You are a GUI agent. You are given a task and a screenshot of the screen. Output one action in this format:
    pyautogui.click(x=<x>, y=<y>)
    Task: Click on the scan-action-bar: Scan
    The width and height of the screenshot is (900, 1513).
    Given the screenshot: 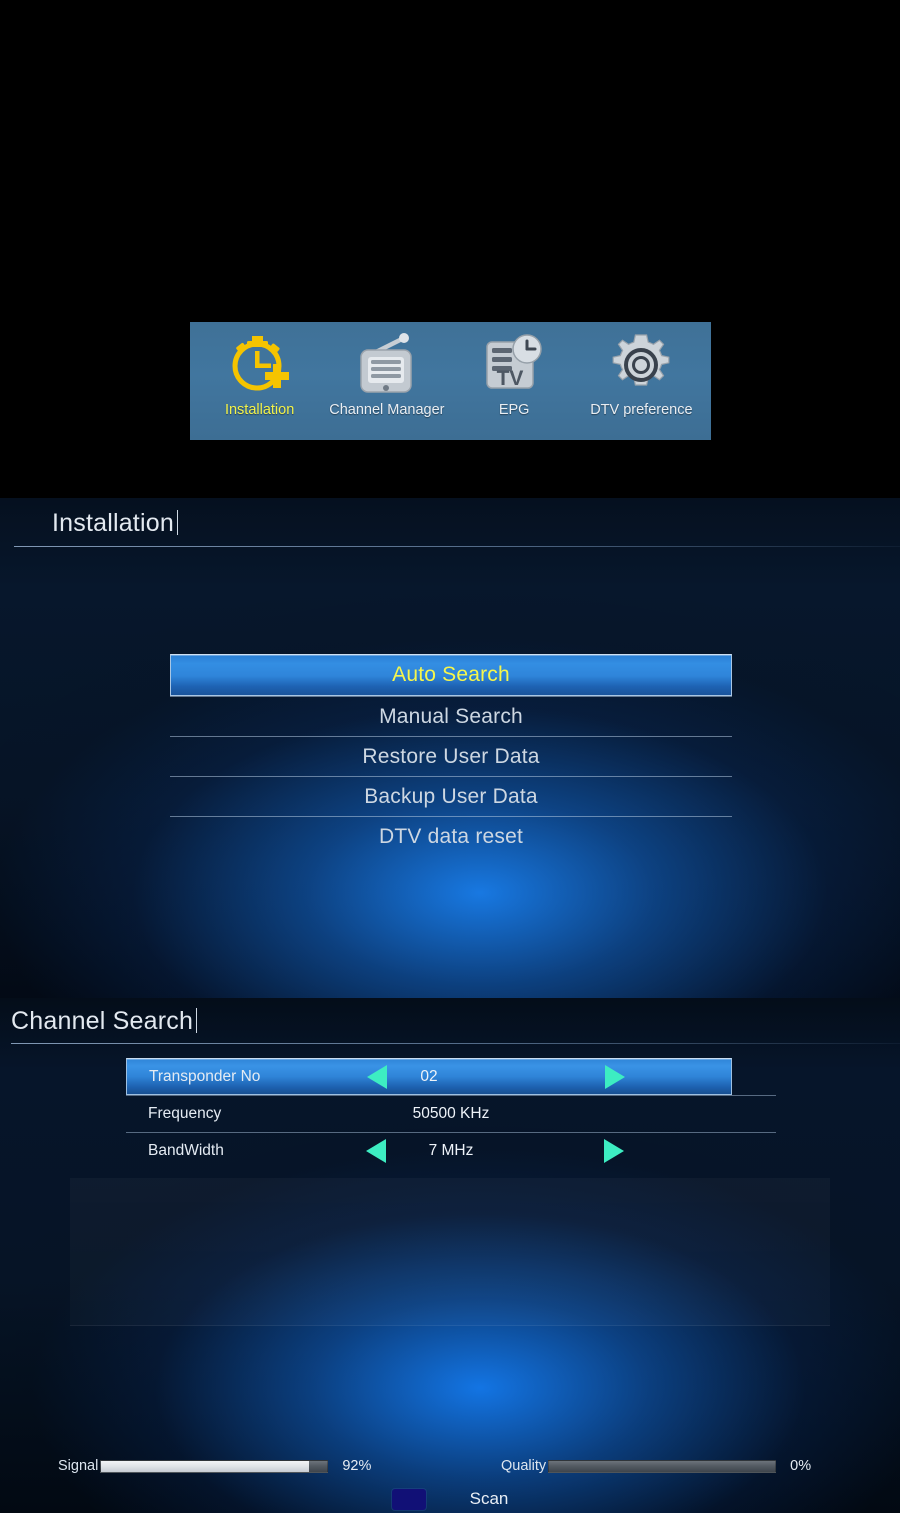 What is the action you would take?
    pyautogui.click(x=450, y=1499)
    